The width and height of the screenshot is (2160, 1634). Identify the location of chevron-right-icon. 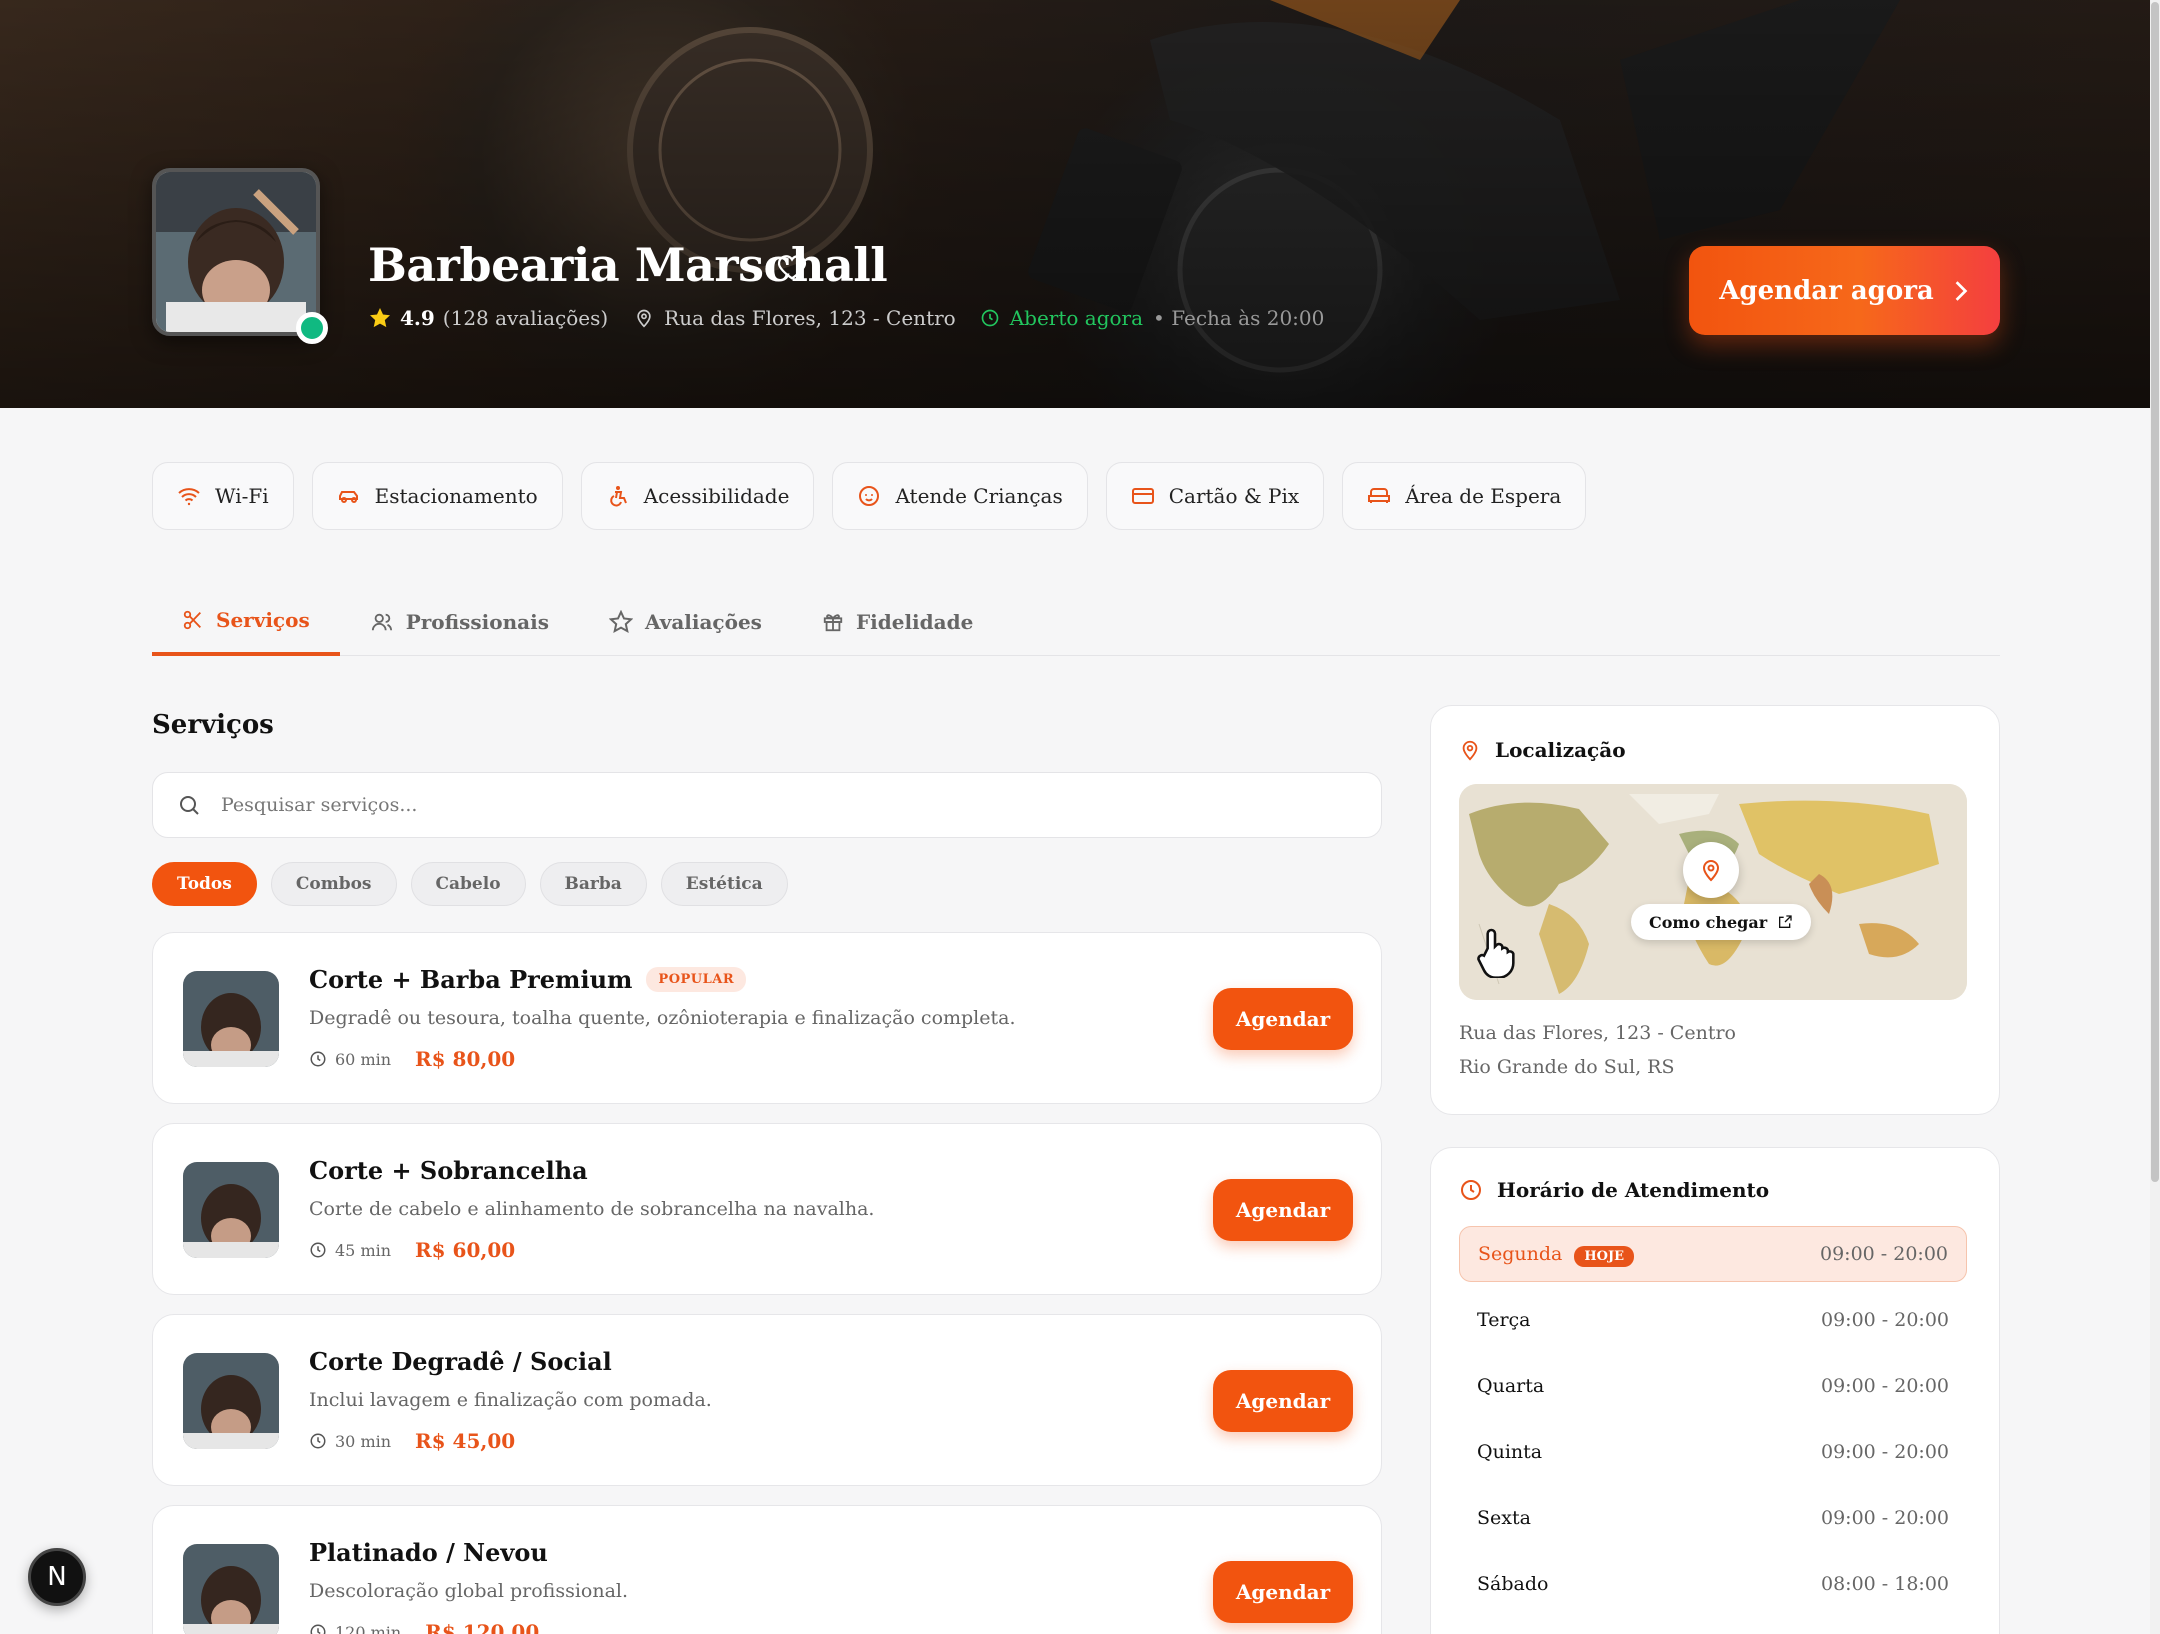
(1961, 290).